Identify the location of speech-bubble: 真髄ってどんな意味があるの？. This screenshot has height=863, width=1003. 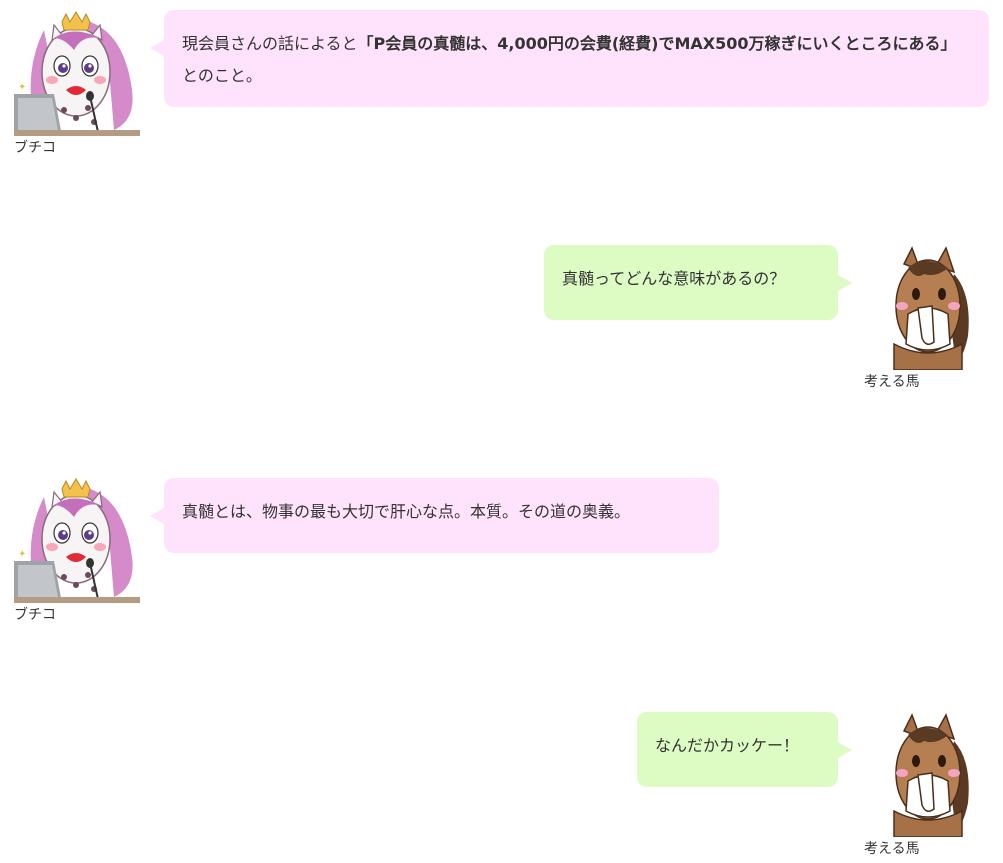
(698, 282).